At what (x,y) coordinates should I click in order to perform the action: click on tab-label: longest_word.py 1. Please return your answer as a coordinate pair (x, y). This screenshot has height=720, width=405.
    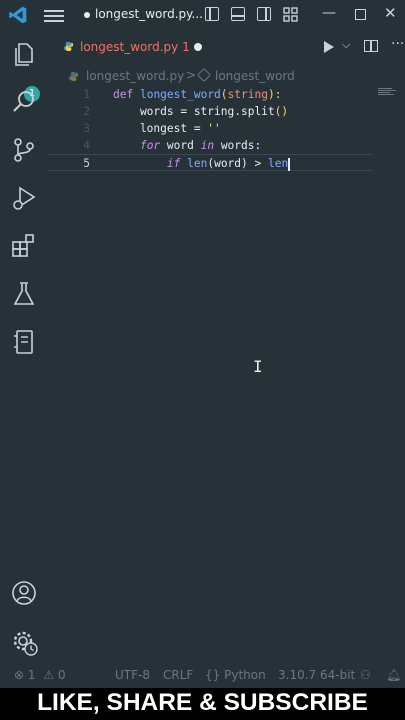
    Looking at the image, I should click on (135, 47).